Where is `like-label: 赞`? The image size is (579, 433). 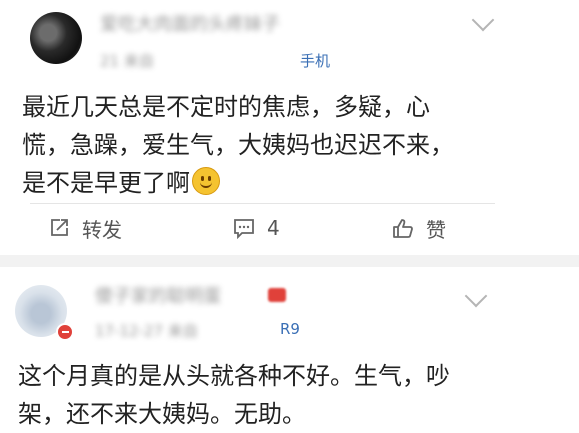
like-label: 赞 is located at coordinates (436, 229).